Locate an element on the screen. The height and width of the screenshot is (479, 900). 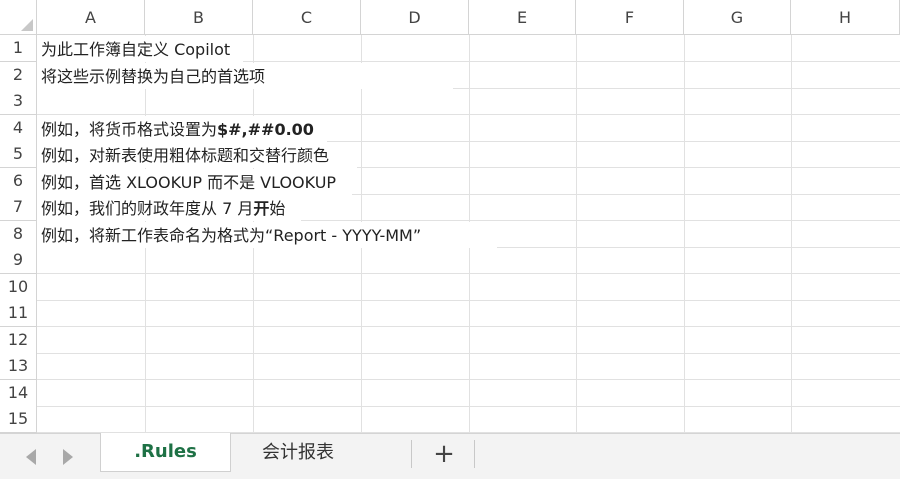
column-header-h: H is located at coordinates (845, 17).